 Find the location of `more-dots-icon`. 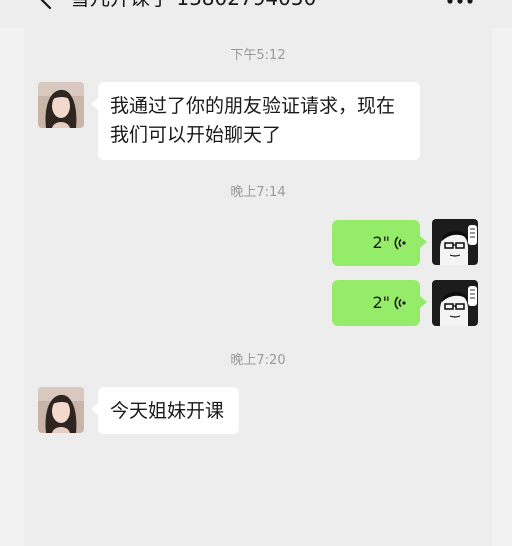

more-dots-icon is located at coordinates (460, 3).